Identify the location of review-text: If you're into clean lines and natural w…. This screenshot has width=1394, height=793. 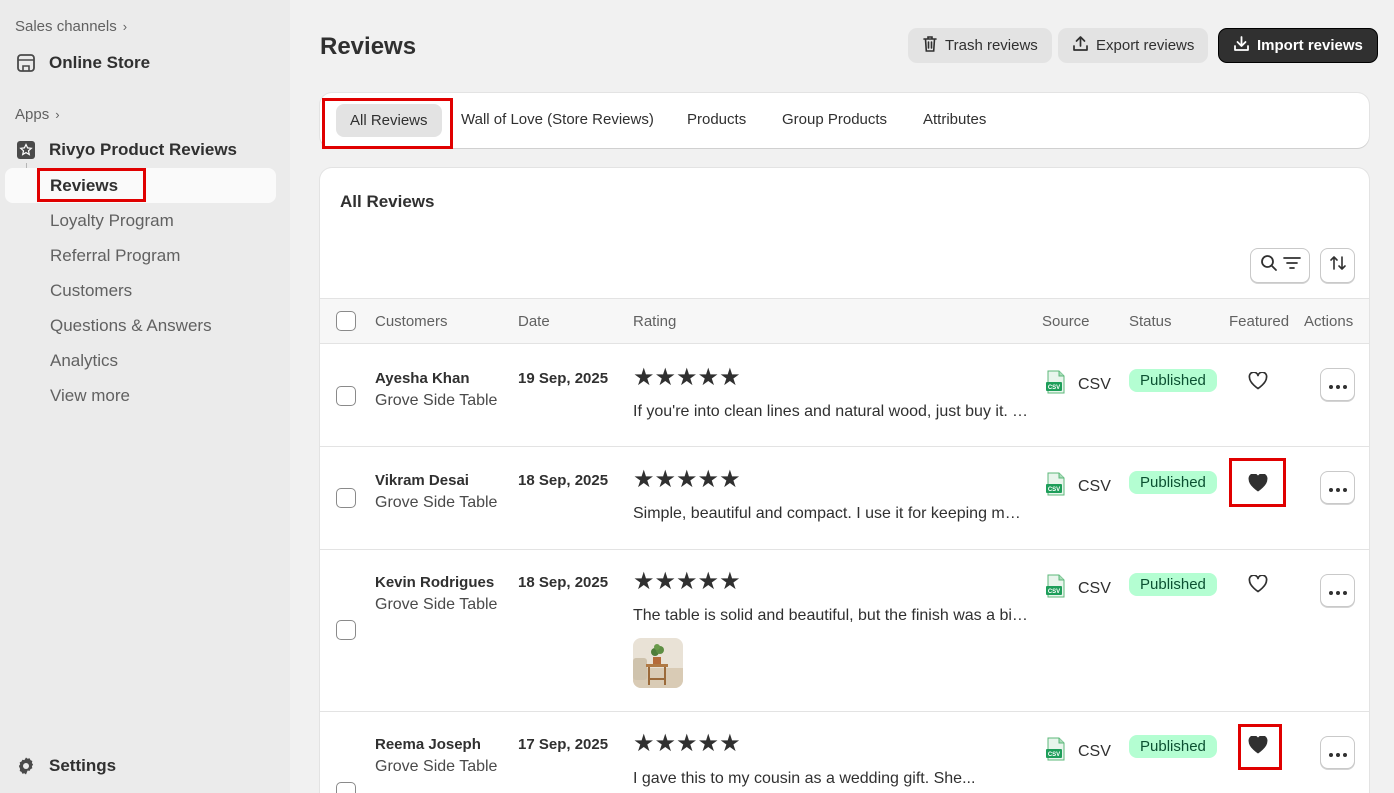
(830, 411).